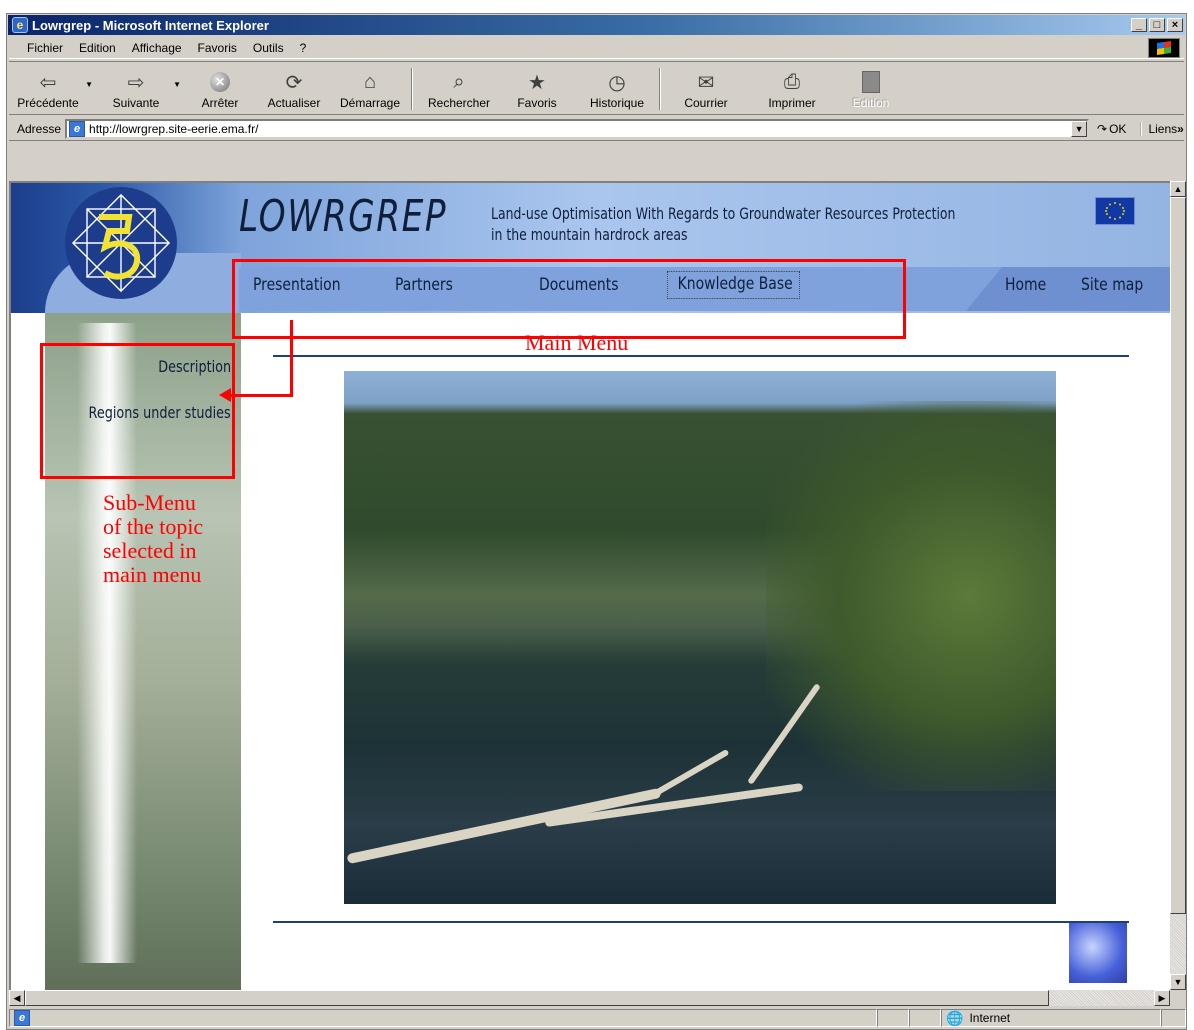  I want to click on search-icon: ⌕, so click(459, 81).